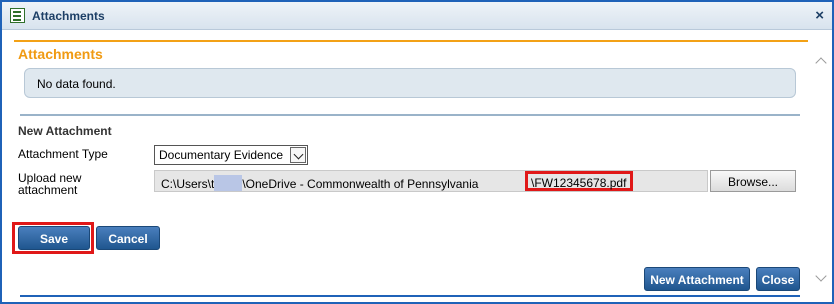  I want to click on upload-label: Upload new attachment, so click(50, 184).